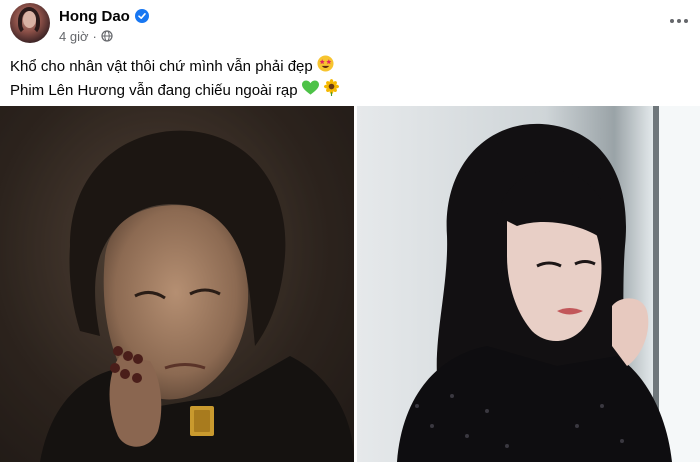 The width and height of the screenshot is (700, 462). I want to click on avatar-face, so click(29, 19).